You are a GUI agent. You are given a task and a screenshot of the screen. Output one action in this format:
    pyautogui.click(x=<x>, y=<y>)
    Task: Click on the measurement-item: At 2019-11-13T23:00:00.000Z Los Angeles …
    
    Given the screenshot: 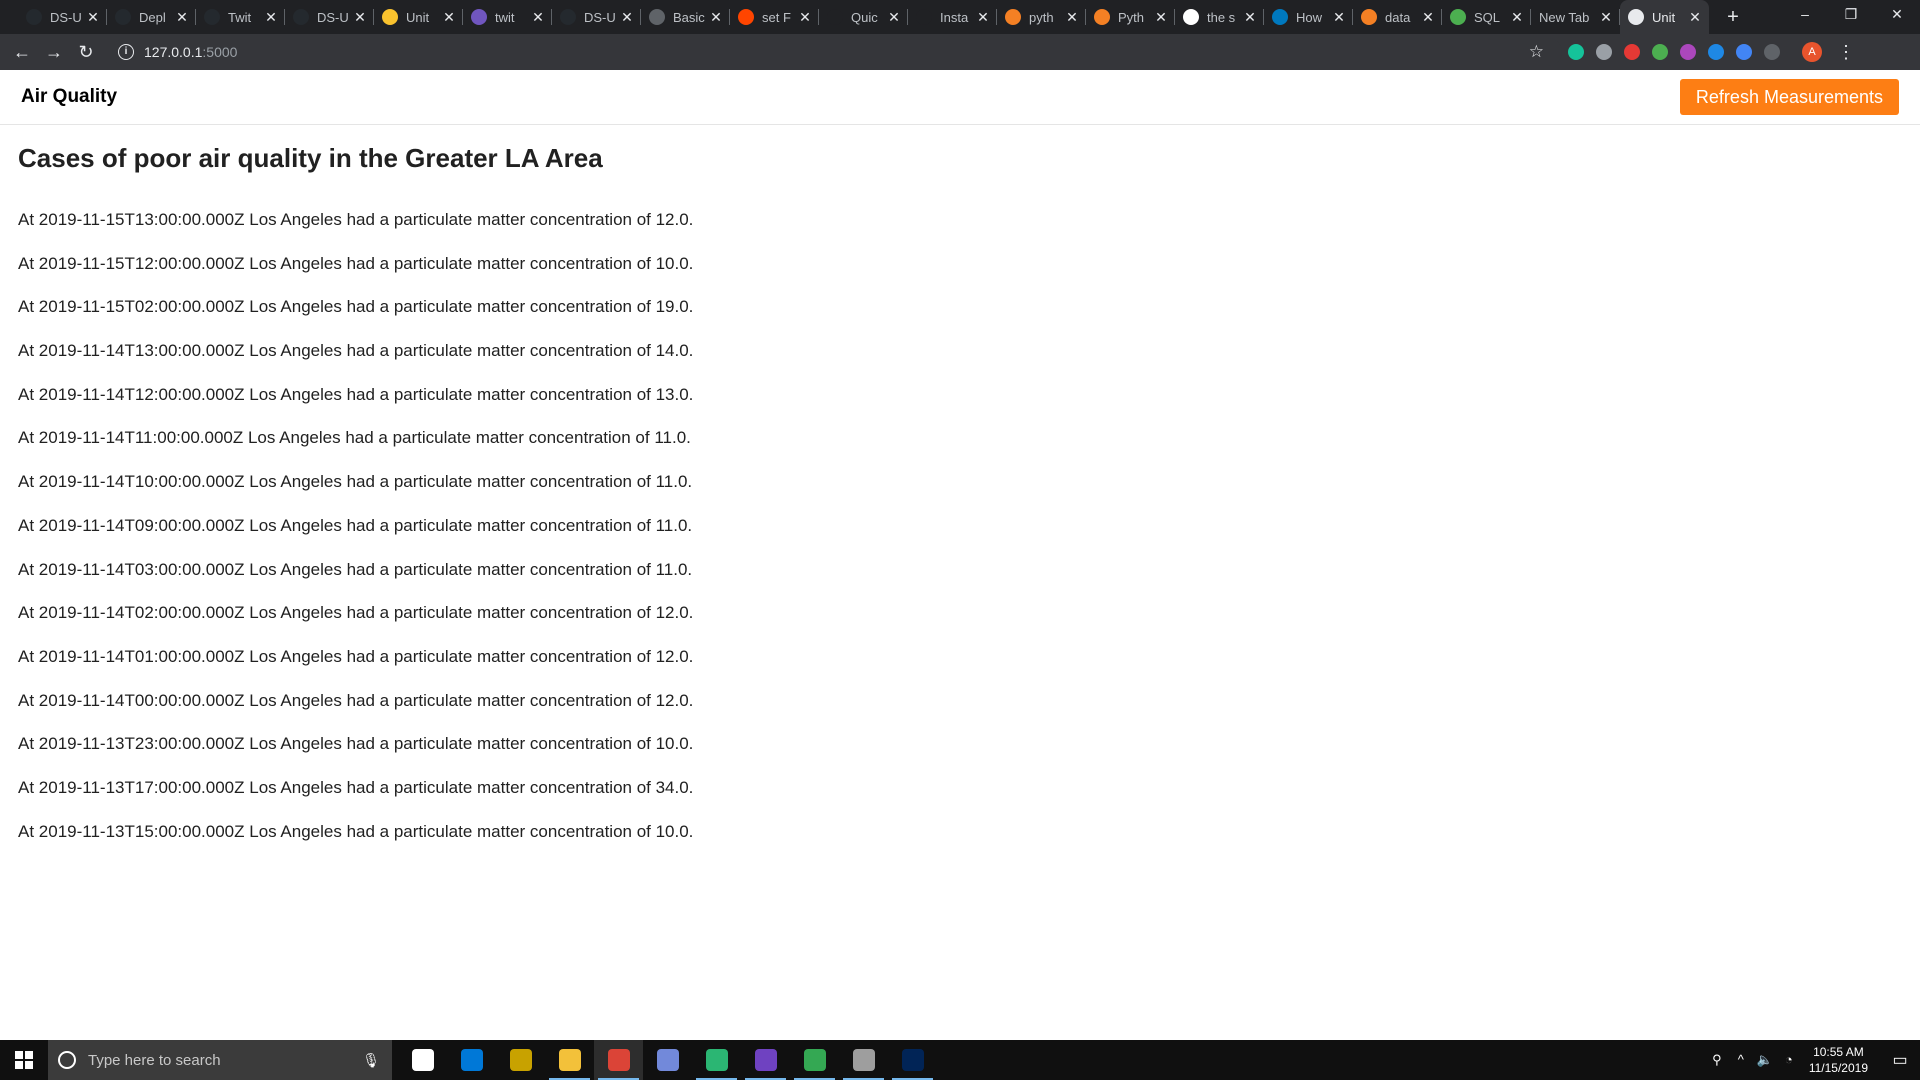 What is the action you would take?
    pyautogui.click(x=356, y=744)
    